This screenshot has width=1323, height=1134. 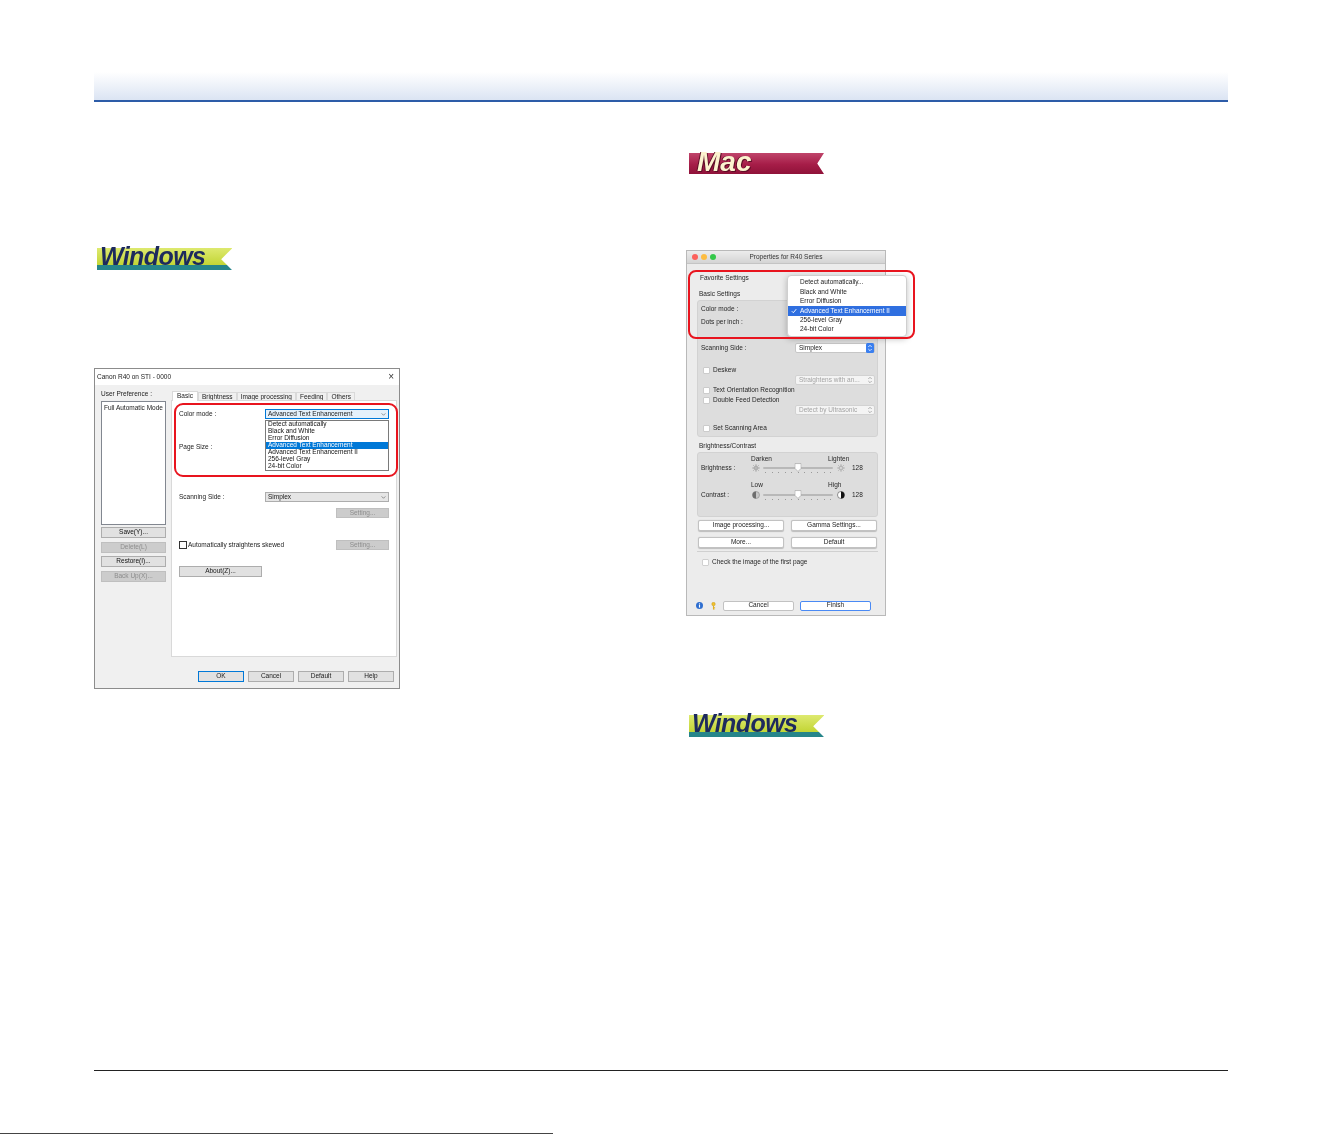 I want to click on platform-badge: Mac, so click(x=756, y=162).